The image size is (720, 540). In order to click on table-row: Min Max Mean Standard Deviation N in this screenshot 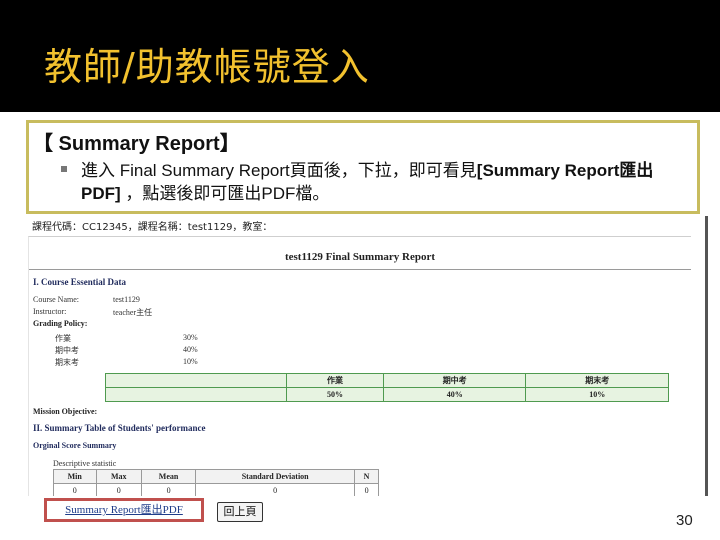, I will do `click(216, 476)`.